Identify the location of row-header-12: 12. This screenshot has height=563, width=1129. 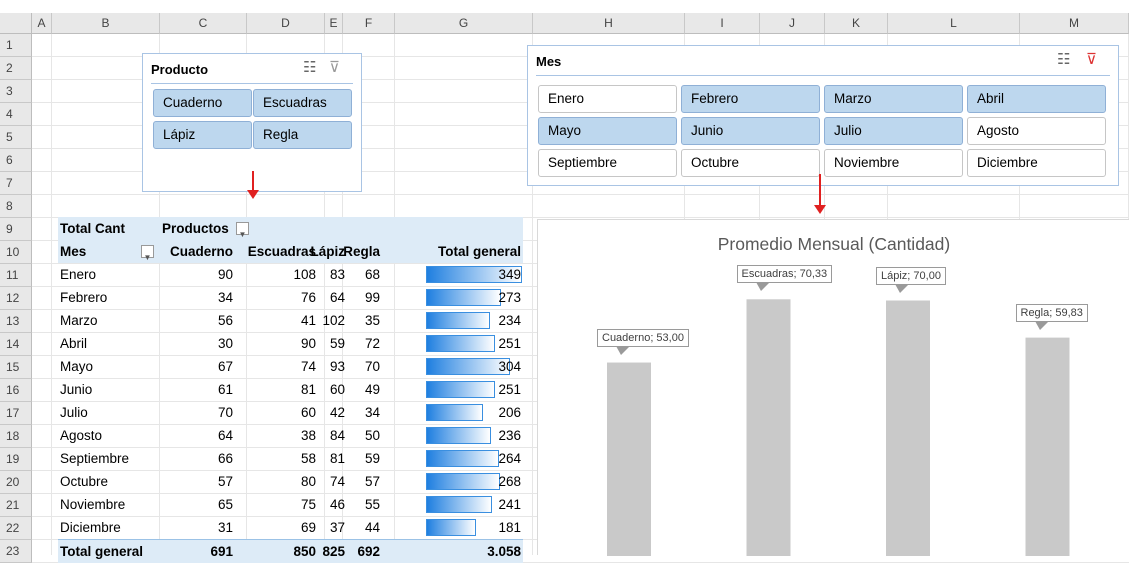
(16, 298).